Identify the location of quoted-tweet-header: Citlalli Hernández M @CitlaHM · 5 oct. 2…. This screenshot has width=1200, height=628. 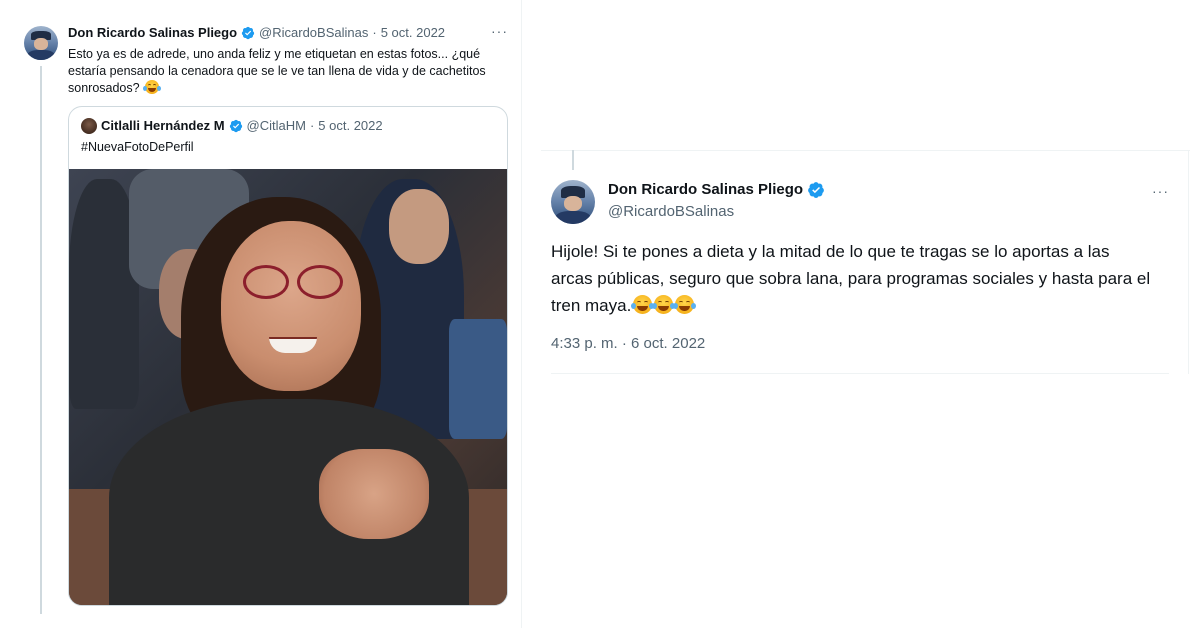
(232, 126).